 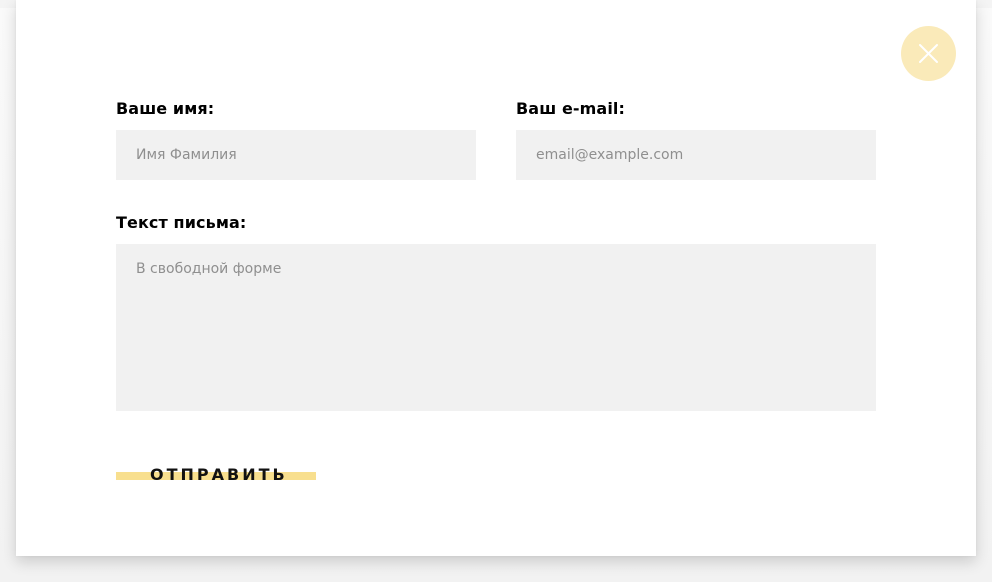 I want to click on message-label: Текст письма:, so click(x=181, y=222).